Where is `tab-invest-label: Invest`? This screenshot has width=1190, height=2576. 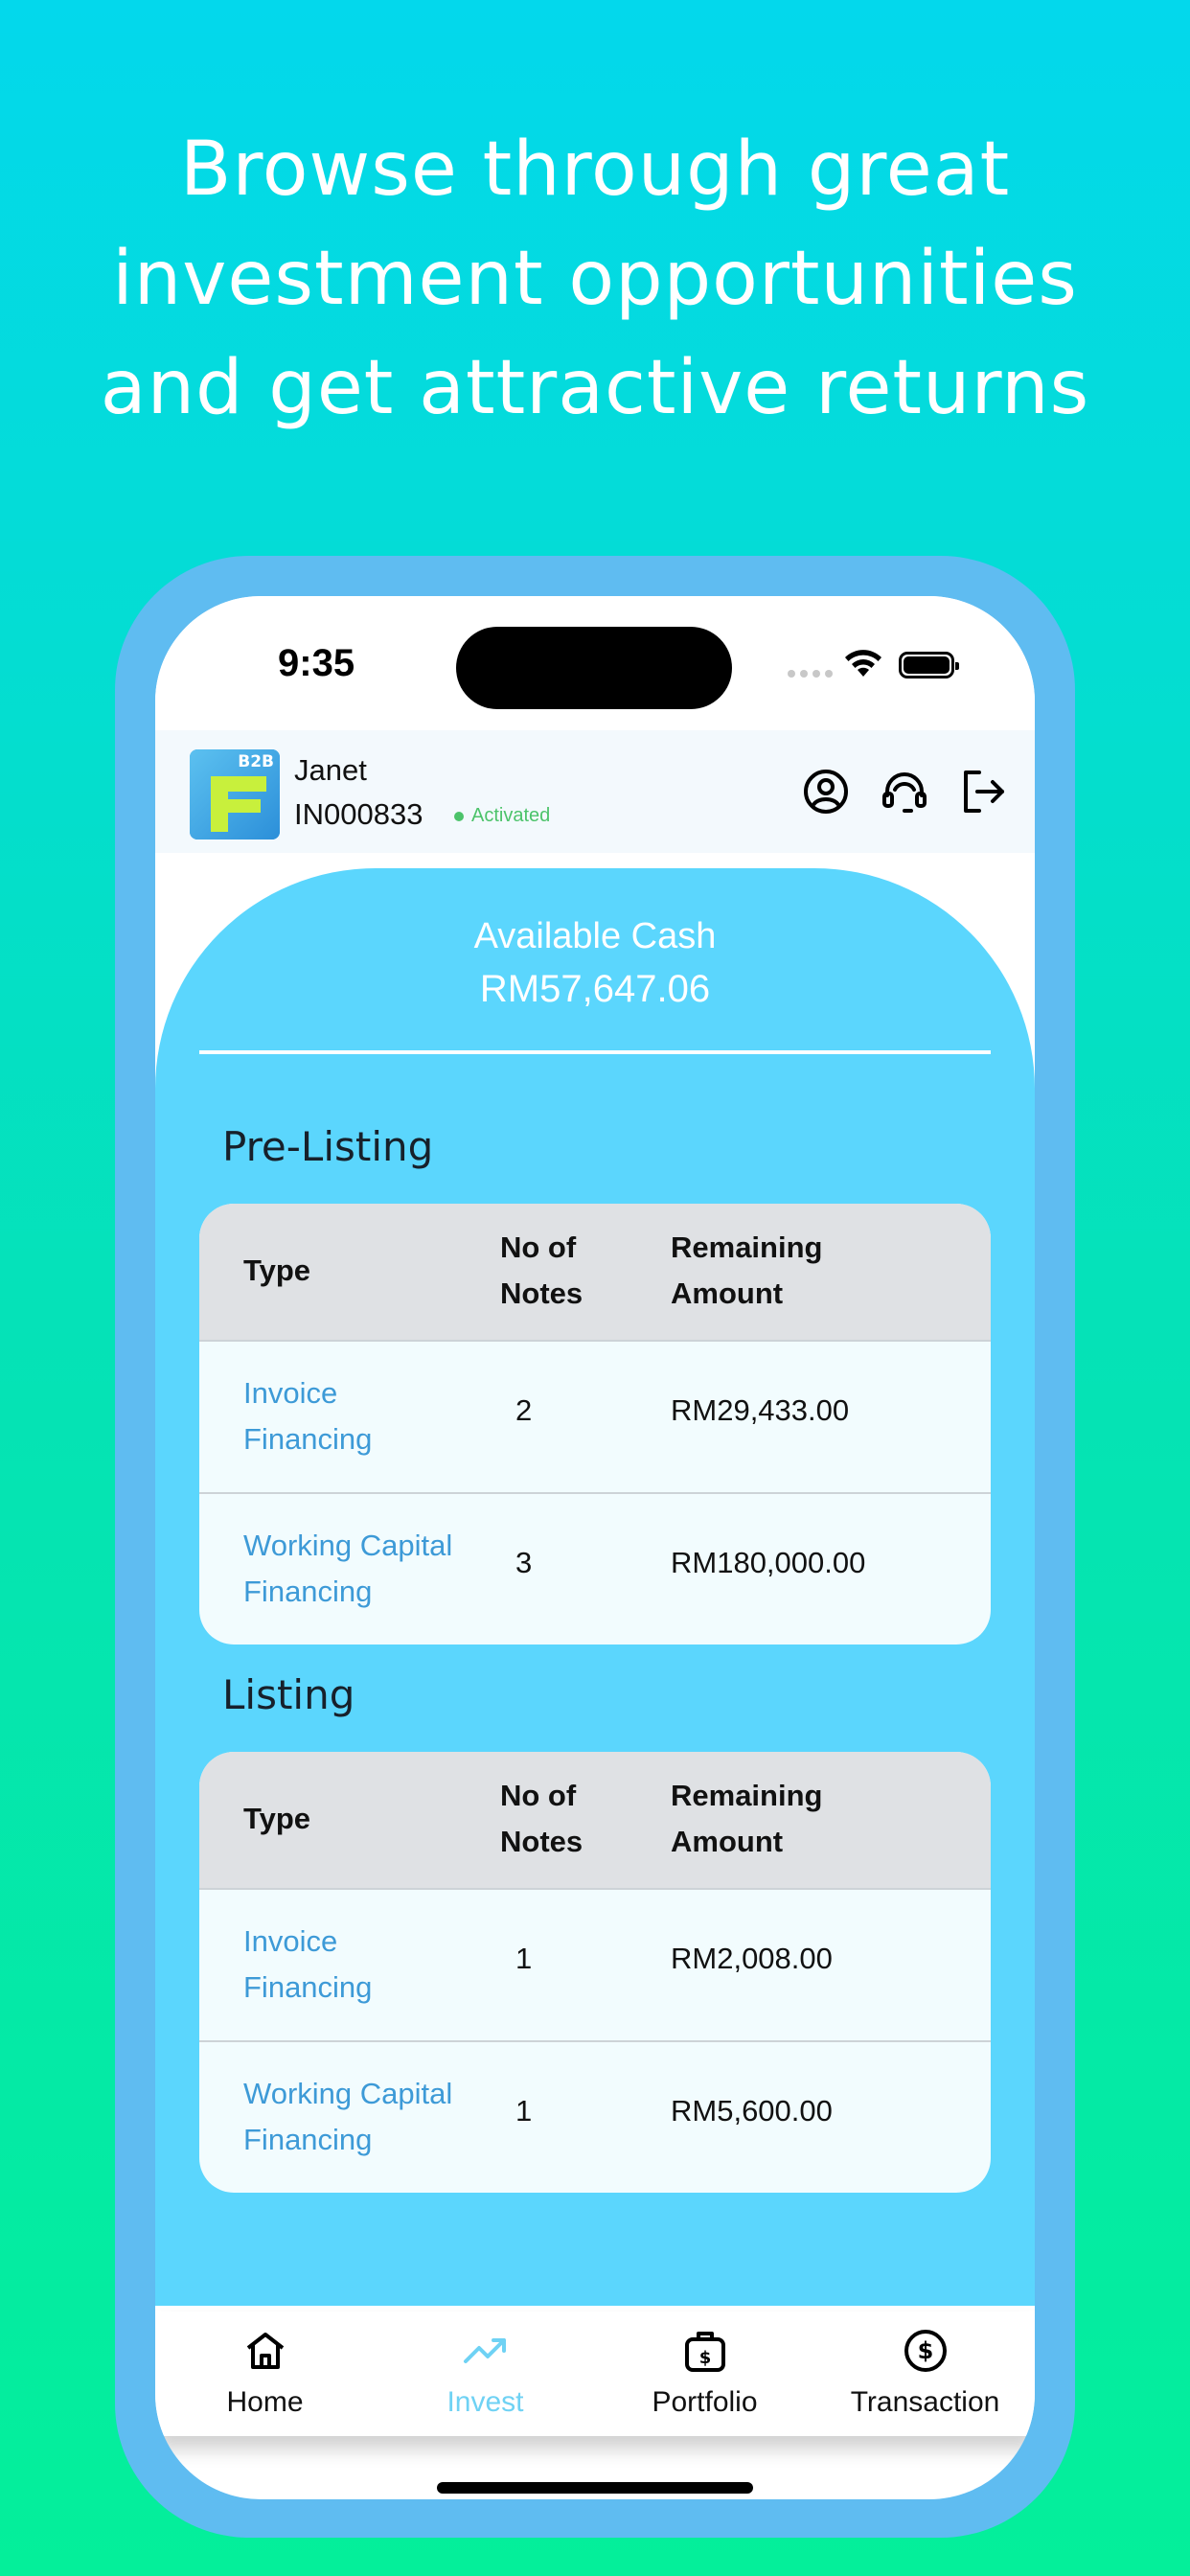 tab-invest-label: Invest is located at coordinates (485, 2402).